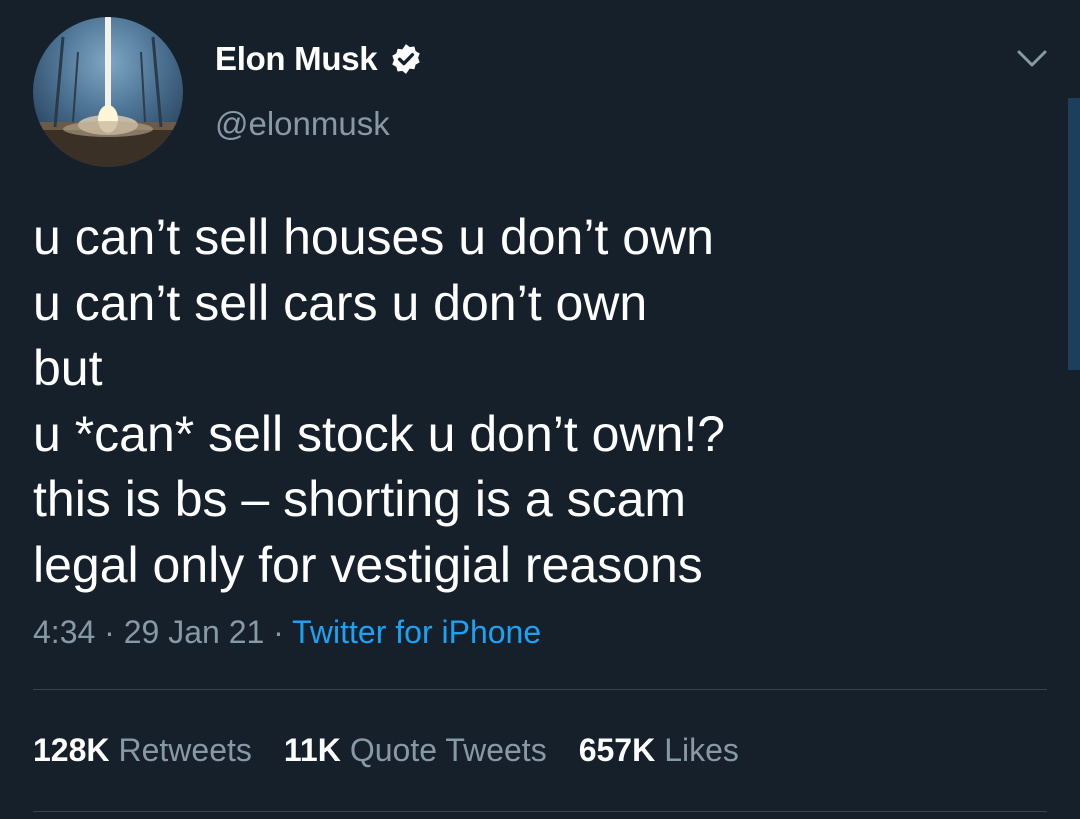  What do you see at coordinates (448, 750) in the screenshot?
I see `quote-tweets-label: Quote Tweets` at bounding box center [448, 750].